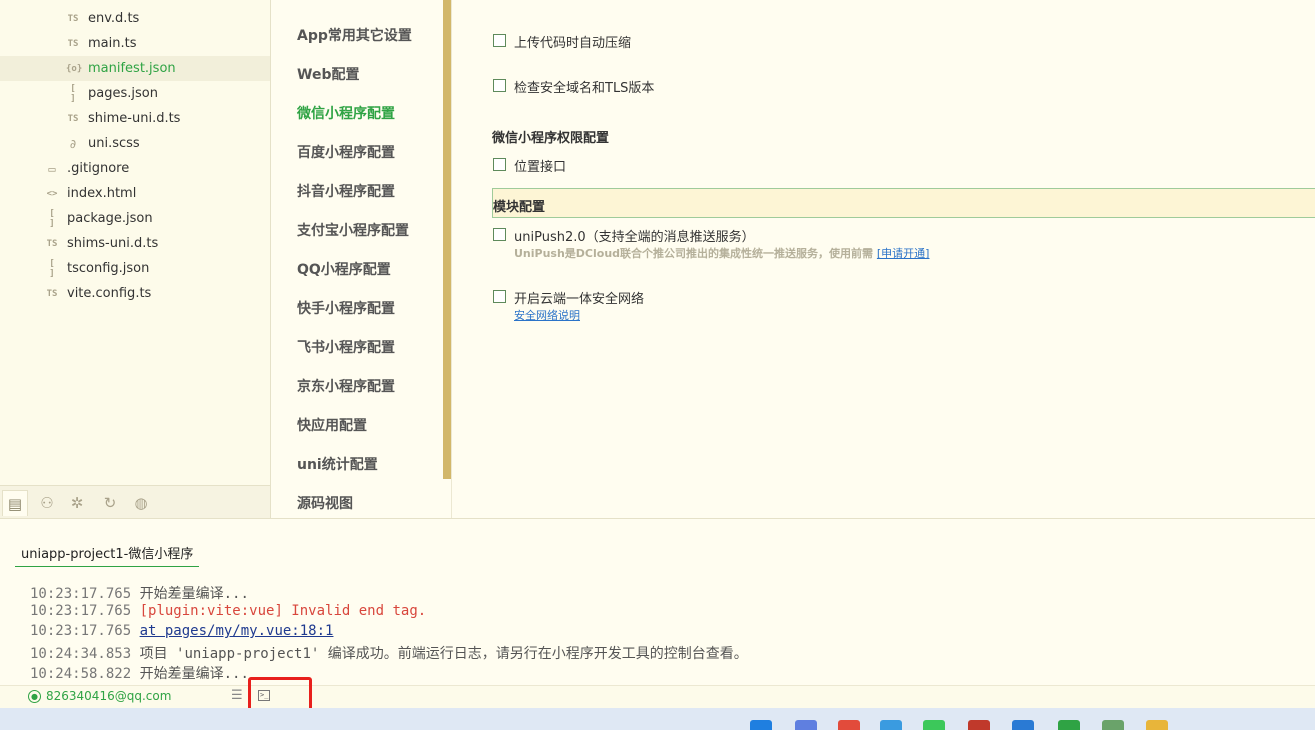  What do you see at coordinates (98, 168) in the screenshot?
I see `tree-item-label: .gitignore` at bounding box center [98, 168].